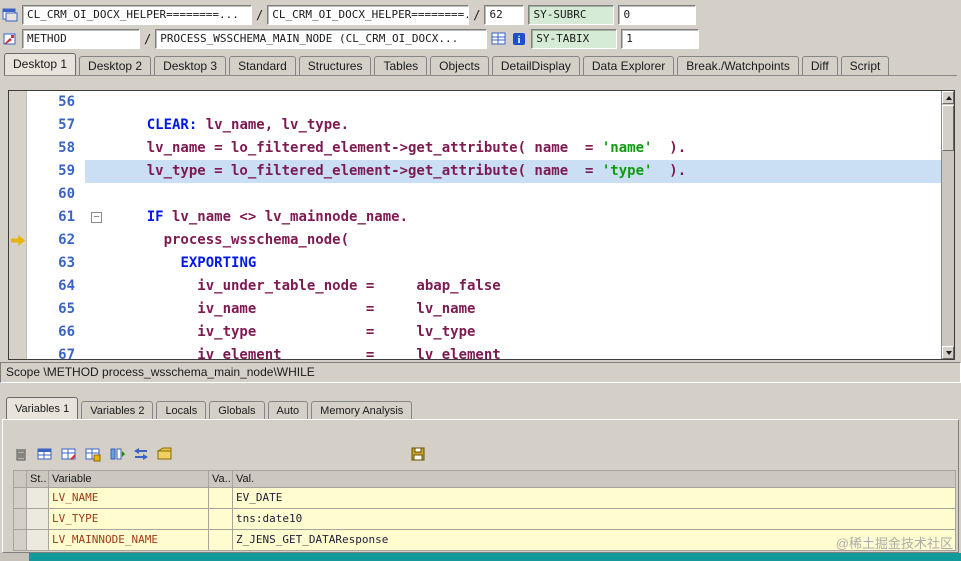 The width and height of the screenshot is (961, 561). I want to click on tab-variables-2: Variables 2, so click(117, 410).